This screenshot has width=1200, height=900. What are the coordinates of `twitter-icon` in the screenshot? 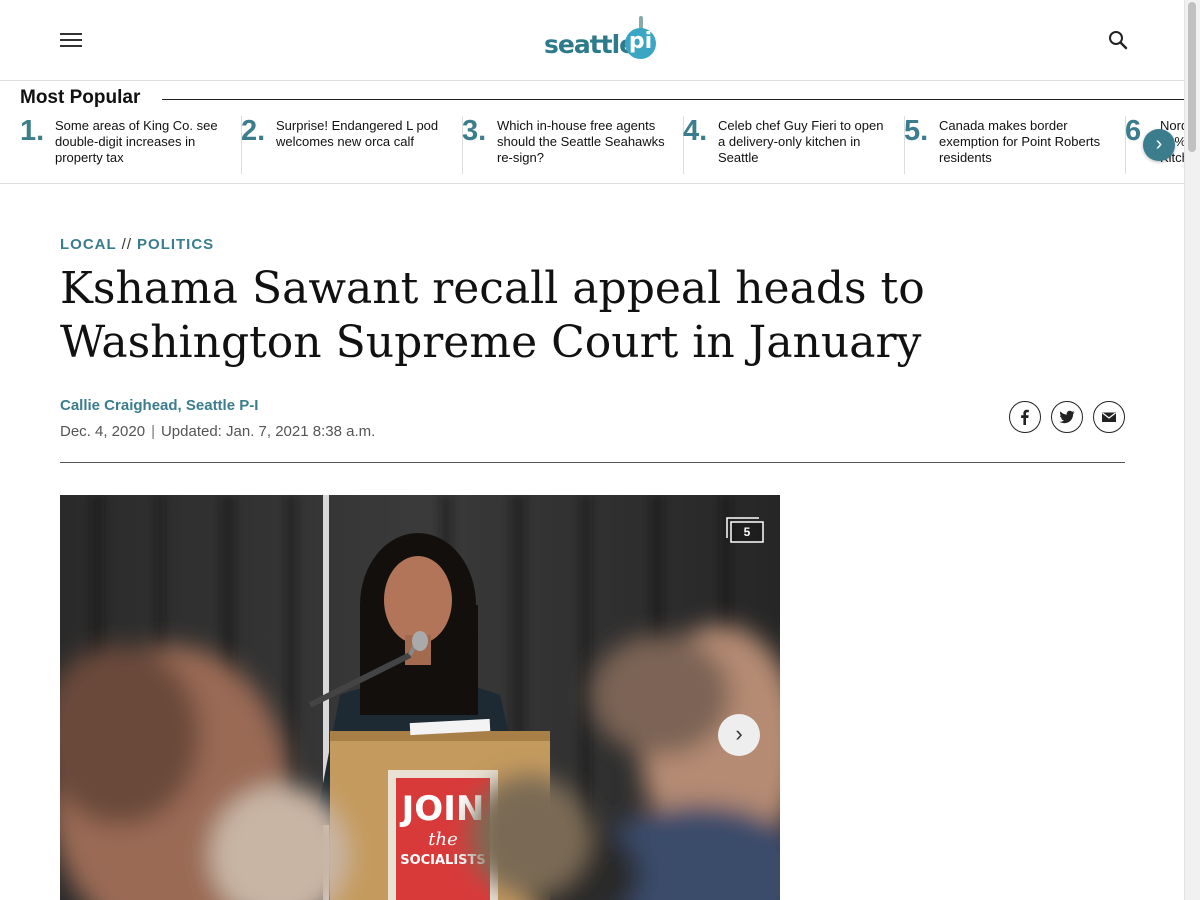 It's located at (1067, 417).